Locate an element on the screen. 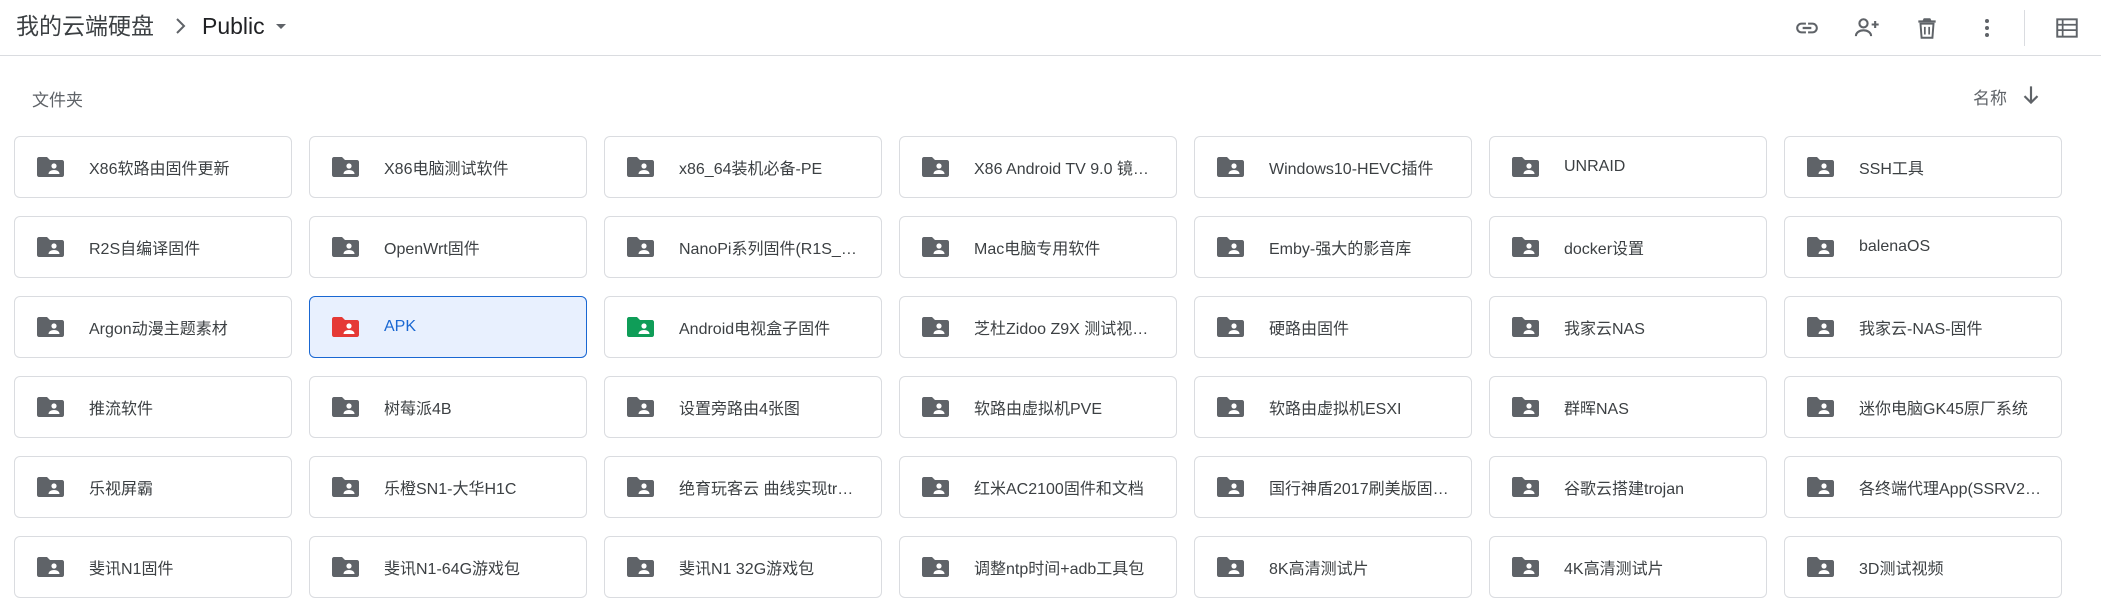  folder-tile: R2S自编译固件 is located at coordinates (153, 247).